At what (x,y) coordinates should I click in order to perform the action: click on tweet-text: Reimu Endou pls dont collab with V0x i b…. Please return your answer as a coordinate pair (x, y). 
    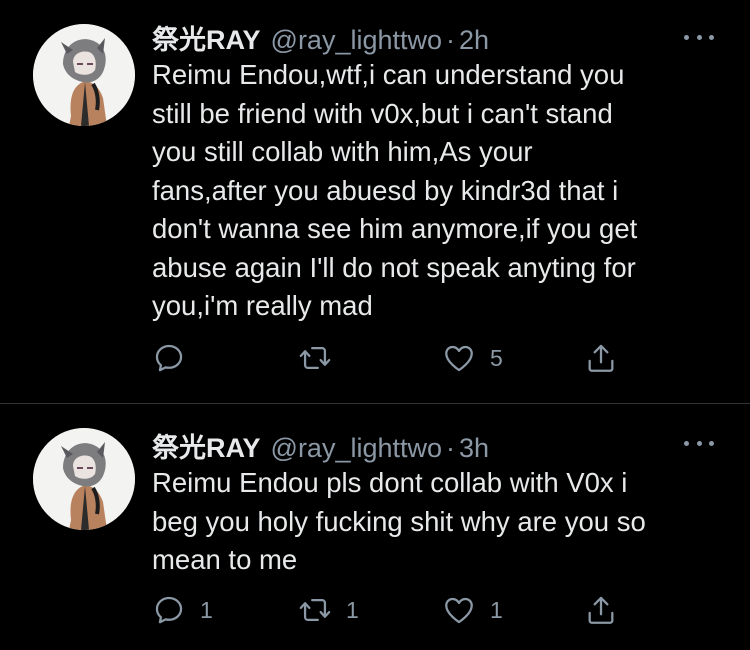
    Looking at the image, I should click on (399, 521).